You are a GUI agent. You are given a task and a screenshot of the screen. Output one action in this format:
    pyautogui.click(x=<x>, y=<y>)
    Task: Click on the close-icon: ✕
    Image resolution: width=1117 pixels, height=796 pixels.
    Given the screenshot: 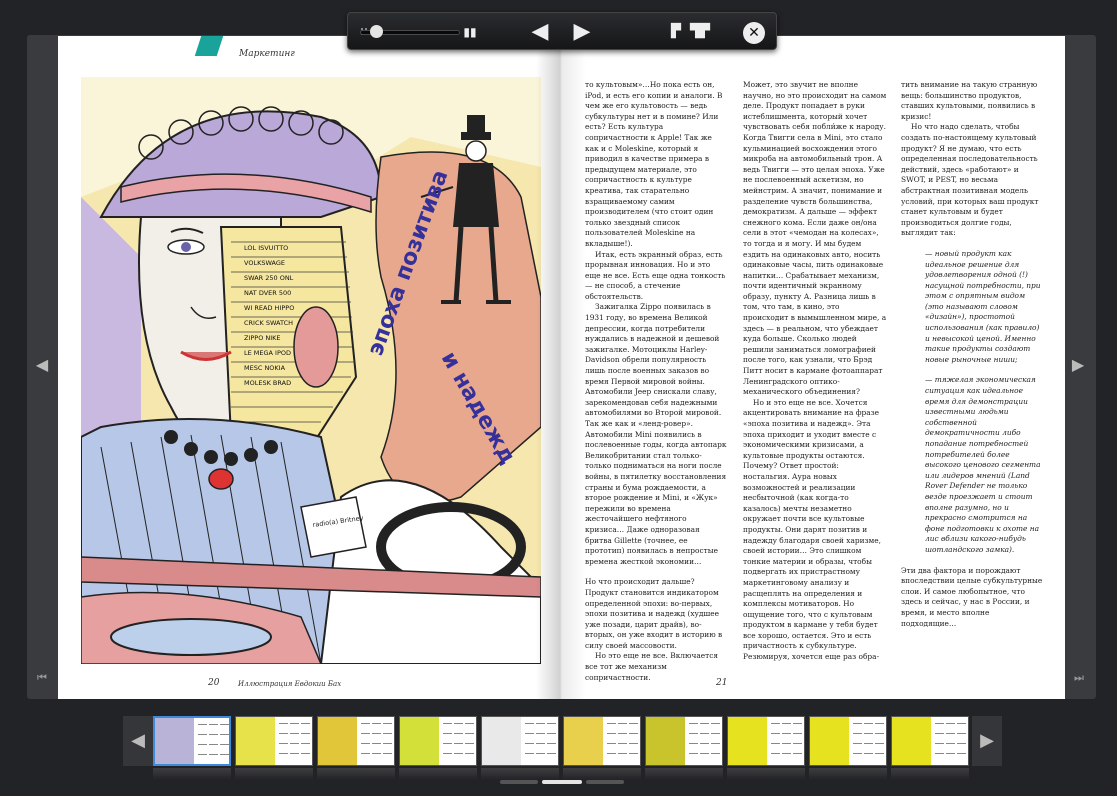 What is the action you would take?
    pyautogui.click(x=754, y=33)
    